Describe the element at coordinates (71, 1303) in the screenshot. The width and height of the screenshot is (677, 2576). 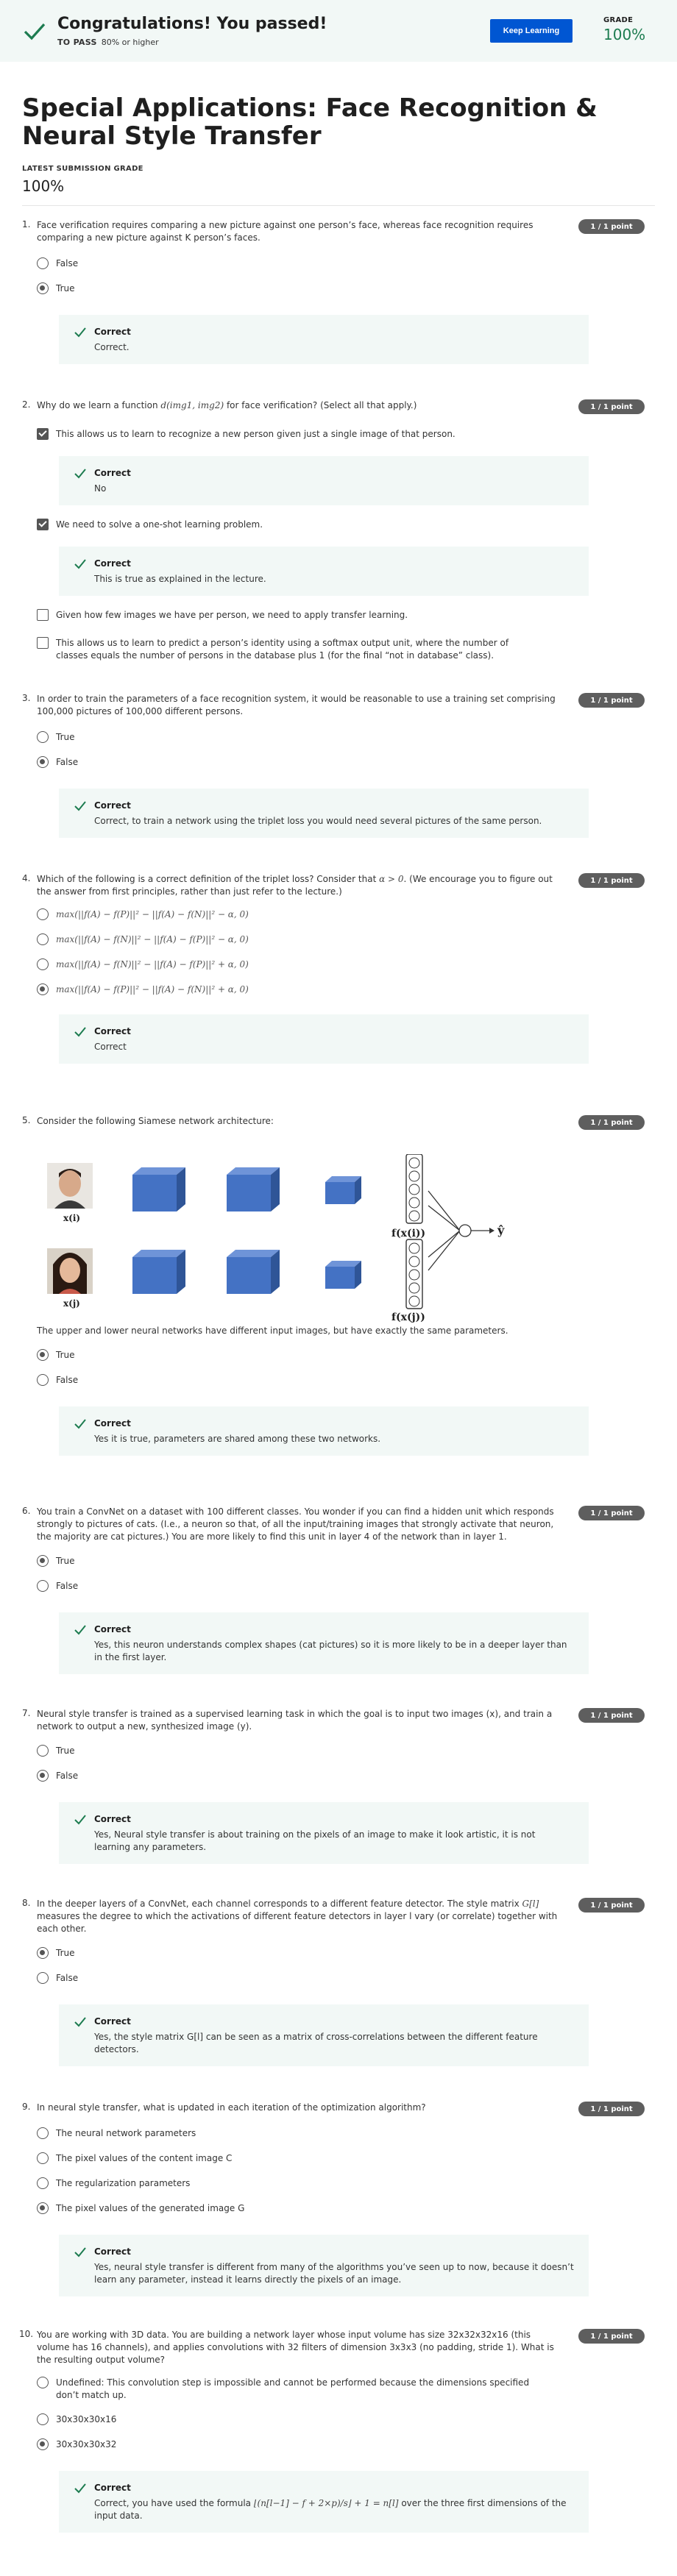
I see `input-label-bottom: x(j)` at that location.